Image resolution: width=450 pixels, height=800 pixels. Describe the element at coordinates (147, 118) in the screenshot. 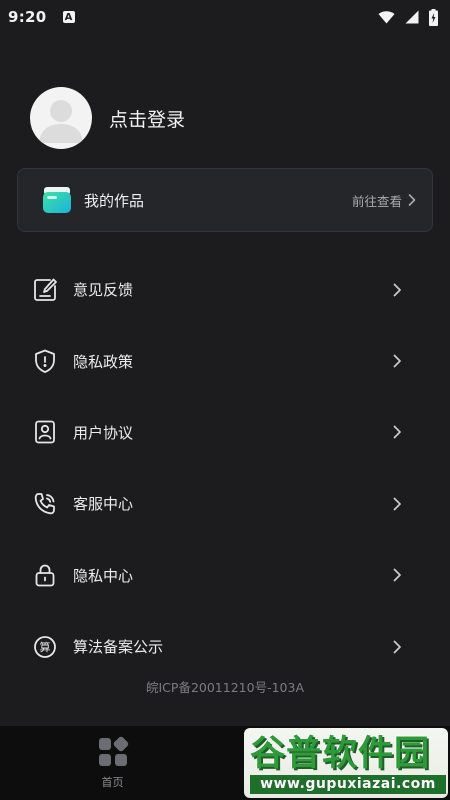

I see `login-label: 点击登录` at that location.